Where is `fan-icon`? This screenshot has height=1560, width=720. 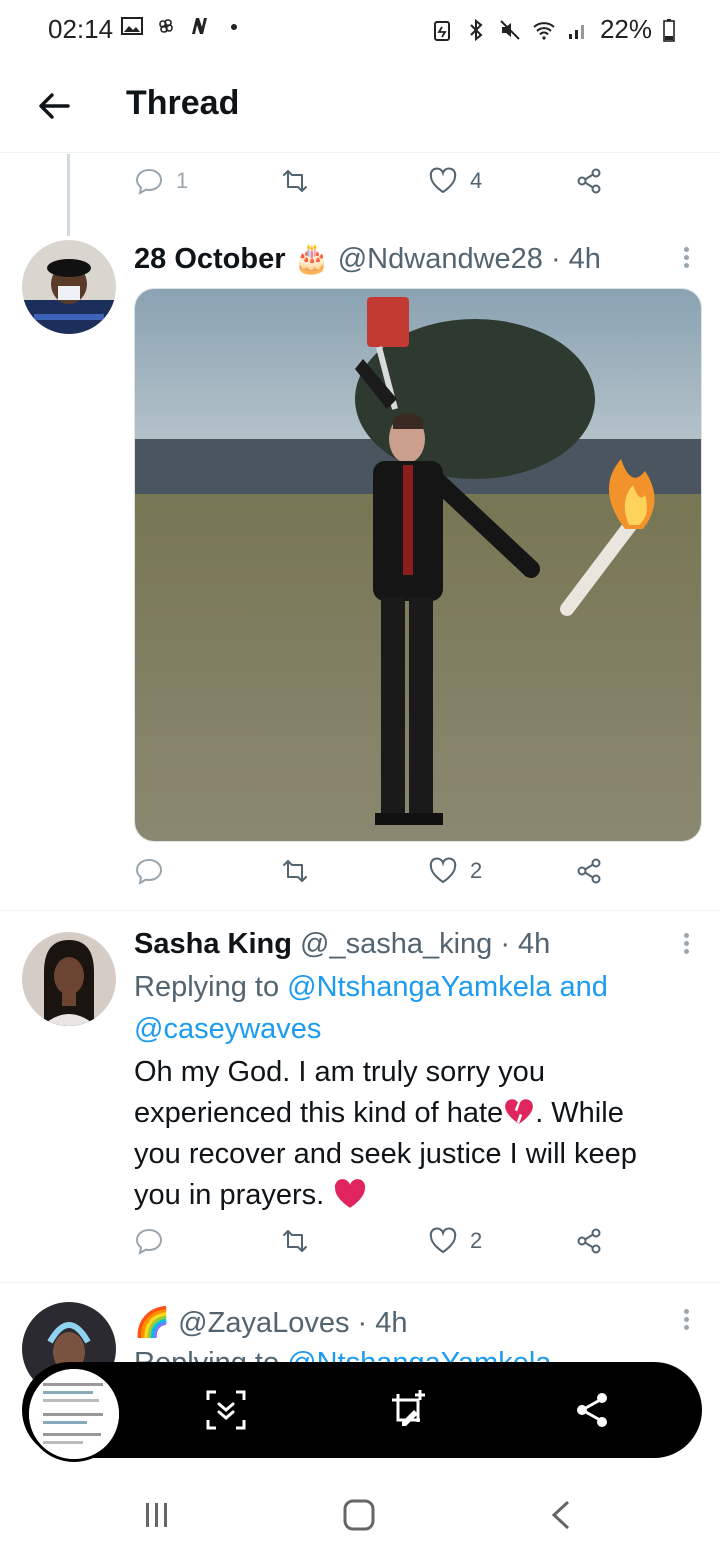 fan-icon is located at coordinates (166, 26).